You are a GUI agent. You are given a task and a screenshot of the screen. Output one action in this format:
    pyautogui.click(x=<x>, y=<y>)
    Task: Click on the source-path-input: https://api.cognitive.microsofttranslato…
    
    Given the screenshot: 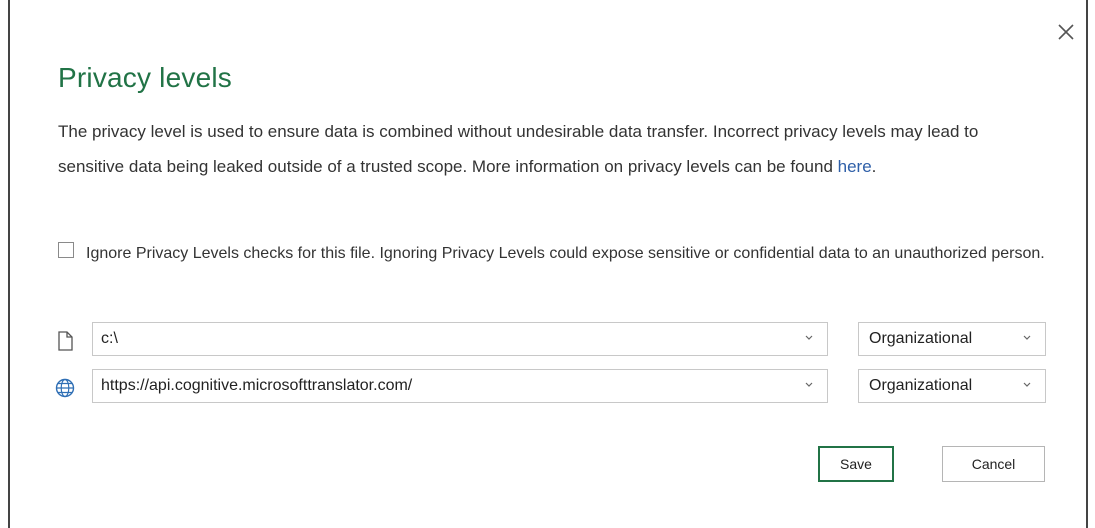 What is the action you would take?
    pyautogui.click(x=460, y=386)
    